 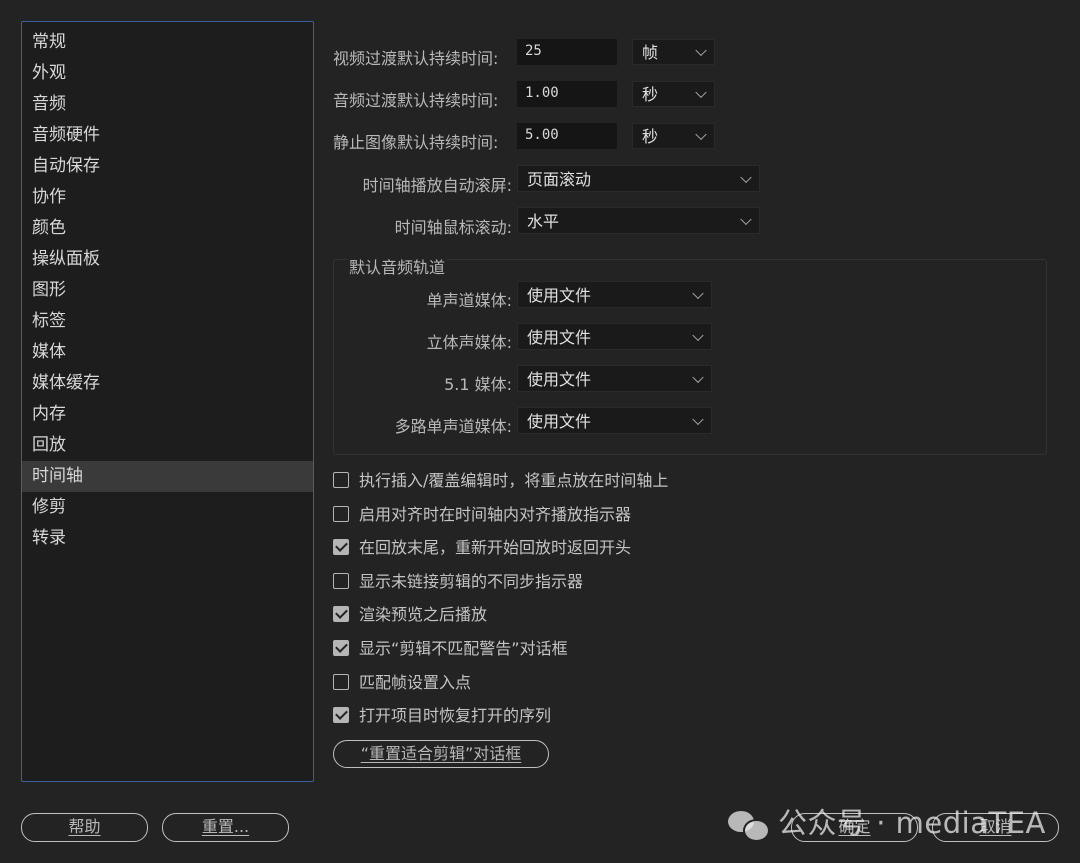 What do you see at coordinates (567, 52) in the screenshot?
I see `video-transition-duration-input: 25` at bounding box center [567, 52].